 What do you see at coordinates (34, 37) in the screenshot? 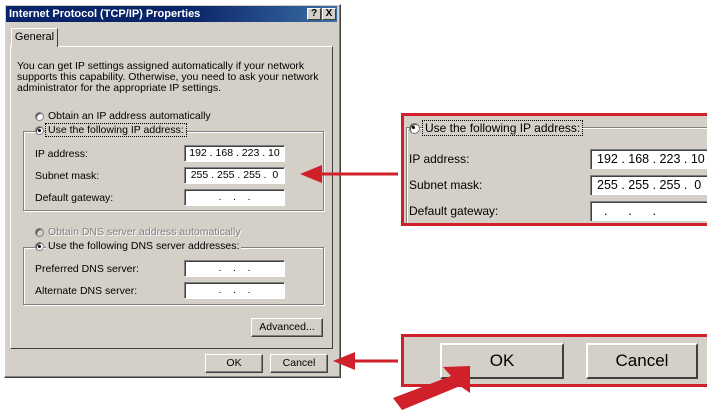
I see `tab-general: General` at bounding box center [34, 37].